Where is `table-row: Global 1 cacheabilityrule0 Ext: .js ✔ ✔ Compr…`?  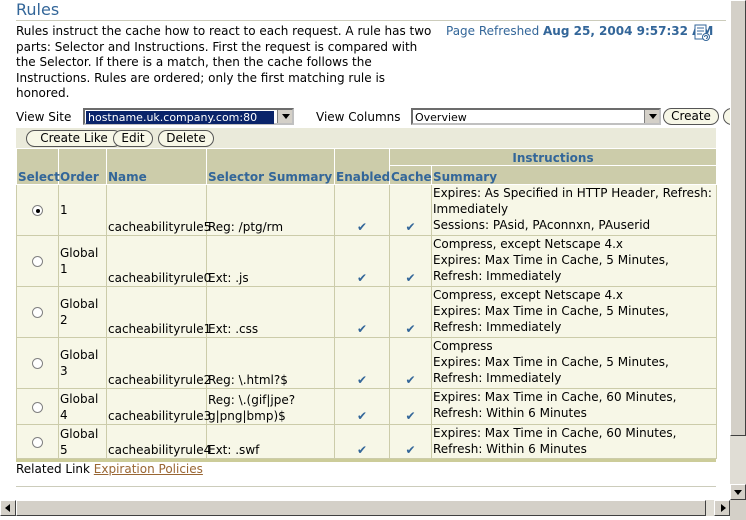
table-row: Global 1 cacheabilityrule0 Ext: .js ✔ ✔ Compr… is located at coordinates (366, 261).